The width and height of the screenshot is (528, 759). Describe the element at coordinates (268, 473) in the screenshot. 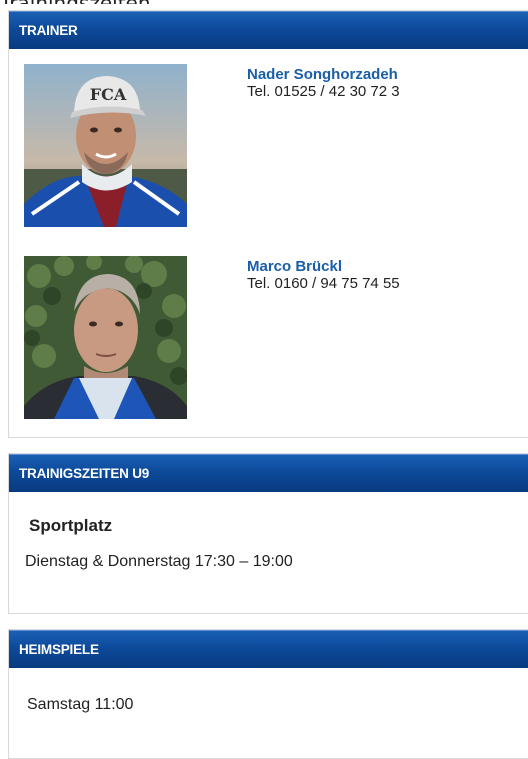

I see `training-times-header: TRAINIGSZEITEN U9` at that location.